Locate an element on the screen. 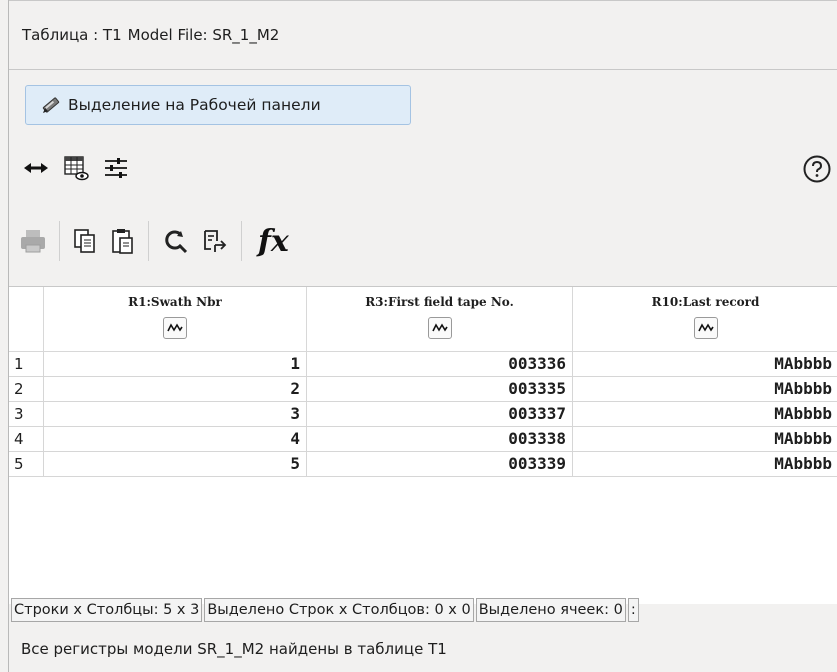  table-cell: 3 is located at coordinates (174, 414).